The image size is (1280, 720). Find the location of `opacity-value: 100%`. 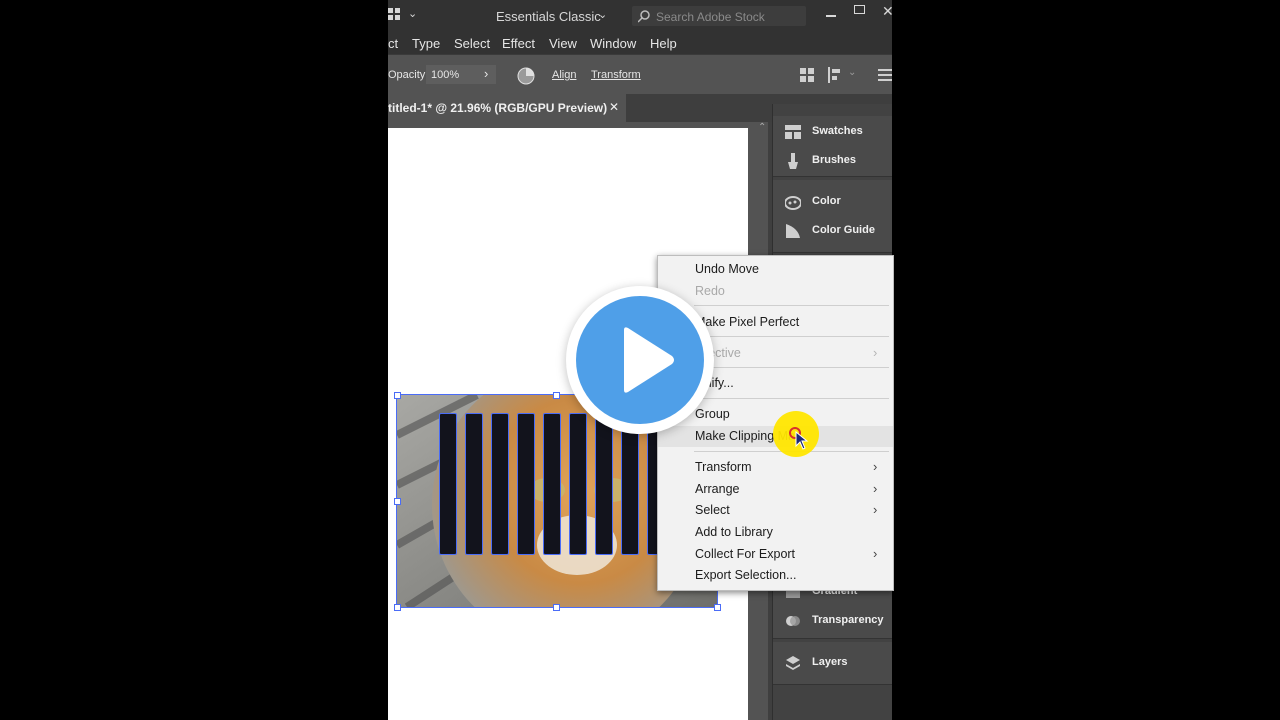

opacity-value: 100% is located at coordinates (445, 75).